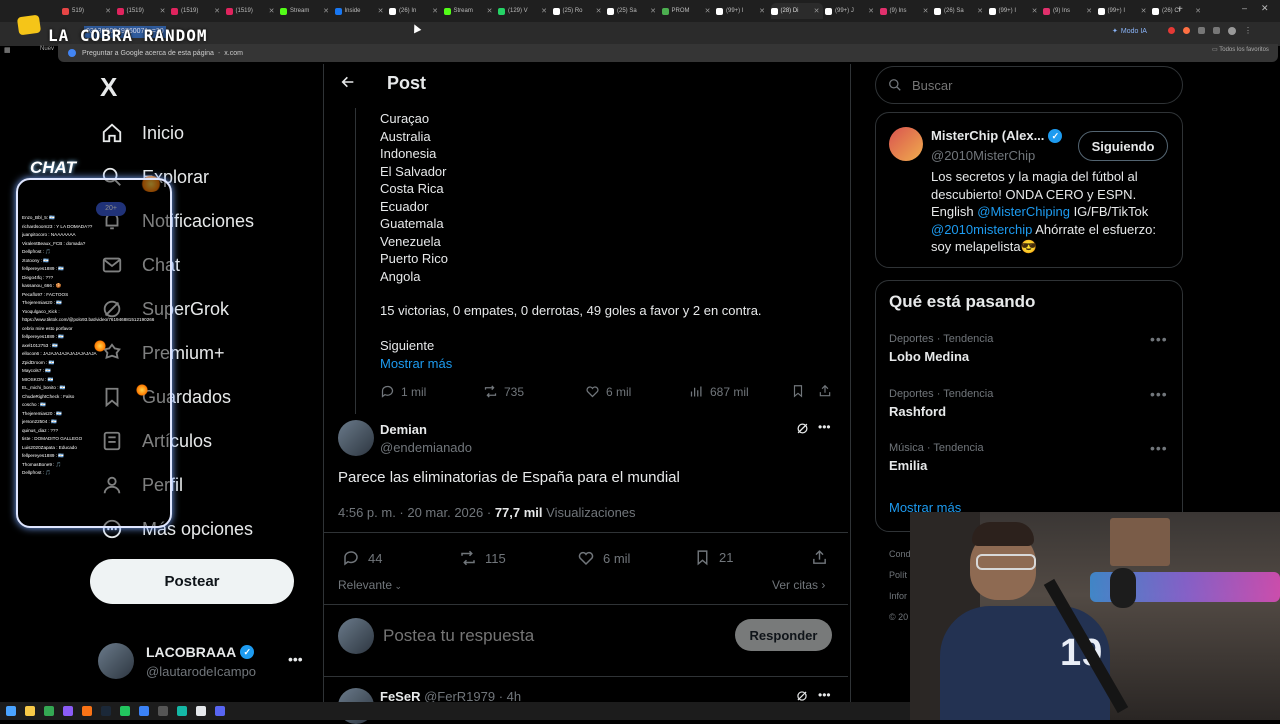 This screenshot has height=724, width=1280. I want to click on app-blue-icon, so click(144, 711).